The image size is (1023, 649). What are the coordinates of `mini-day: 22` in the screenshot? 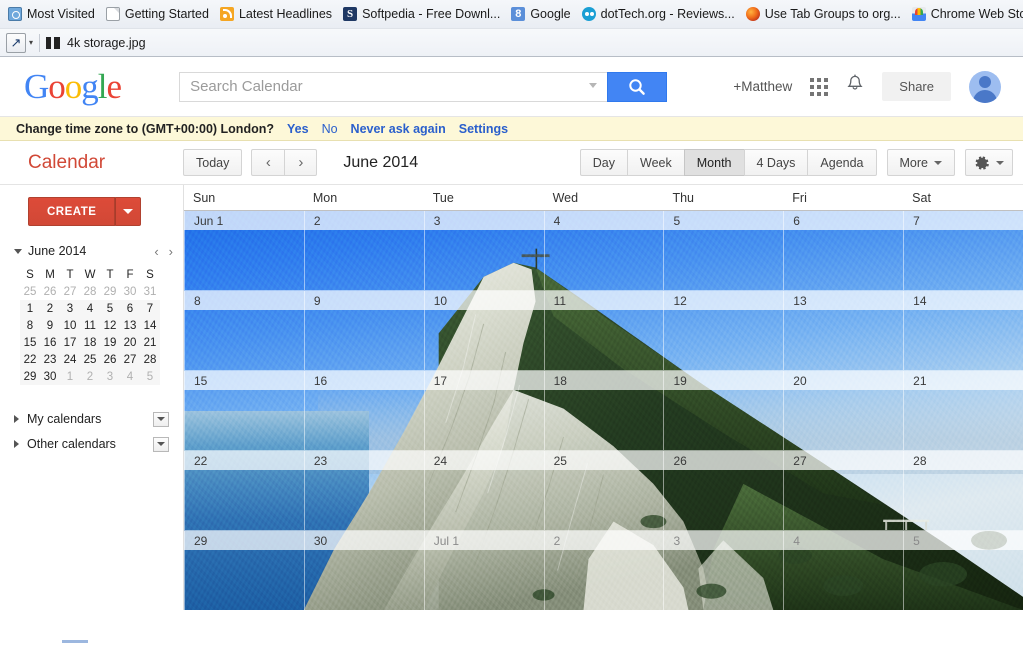 It's located at (30, 359).